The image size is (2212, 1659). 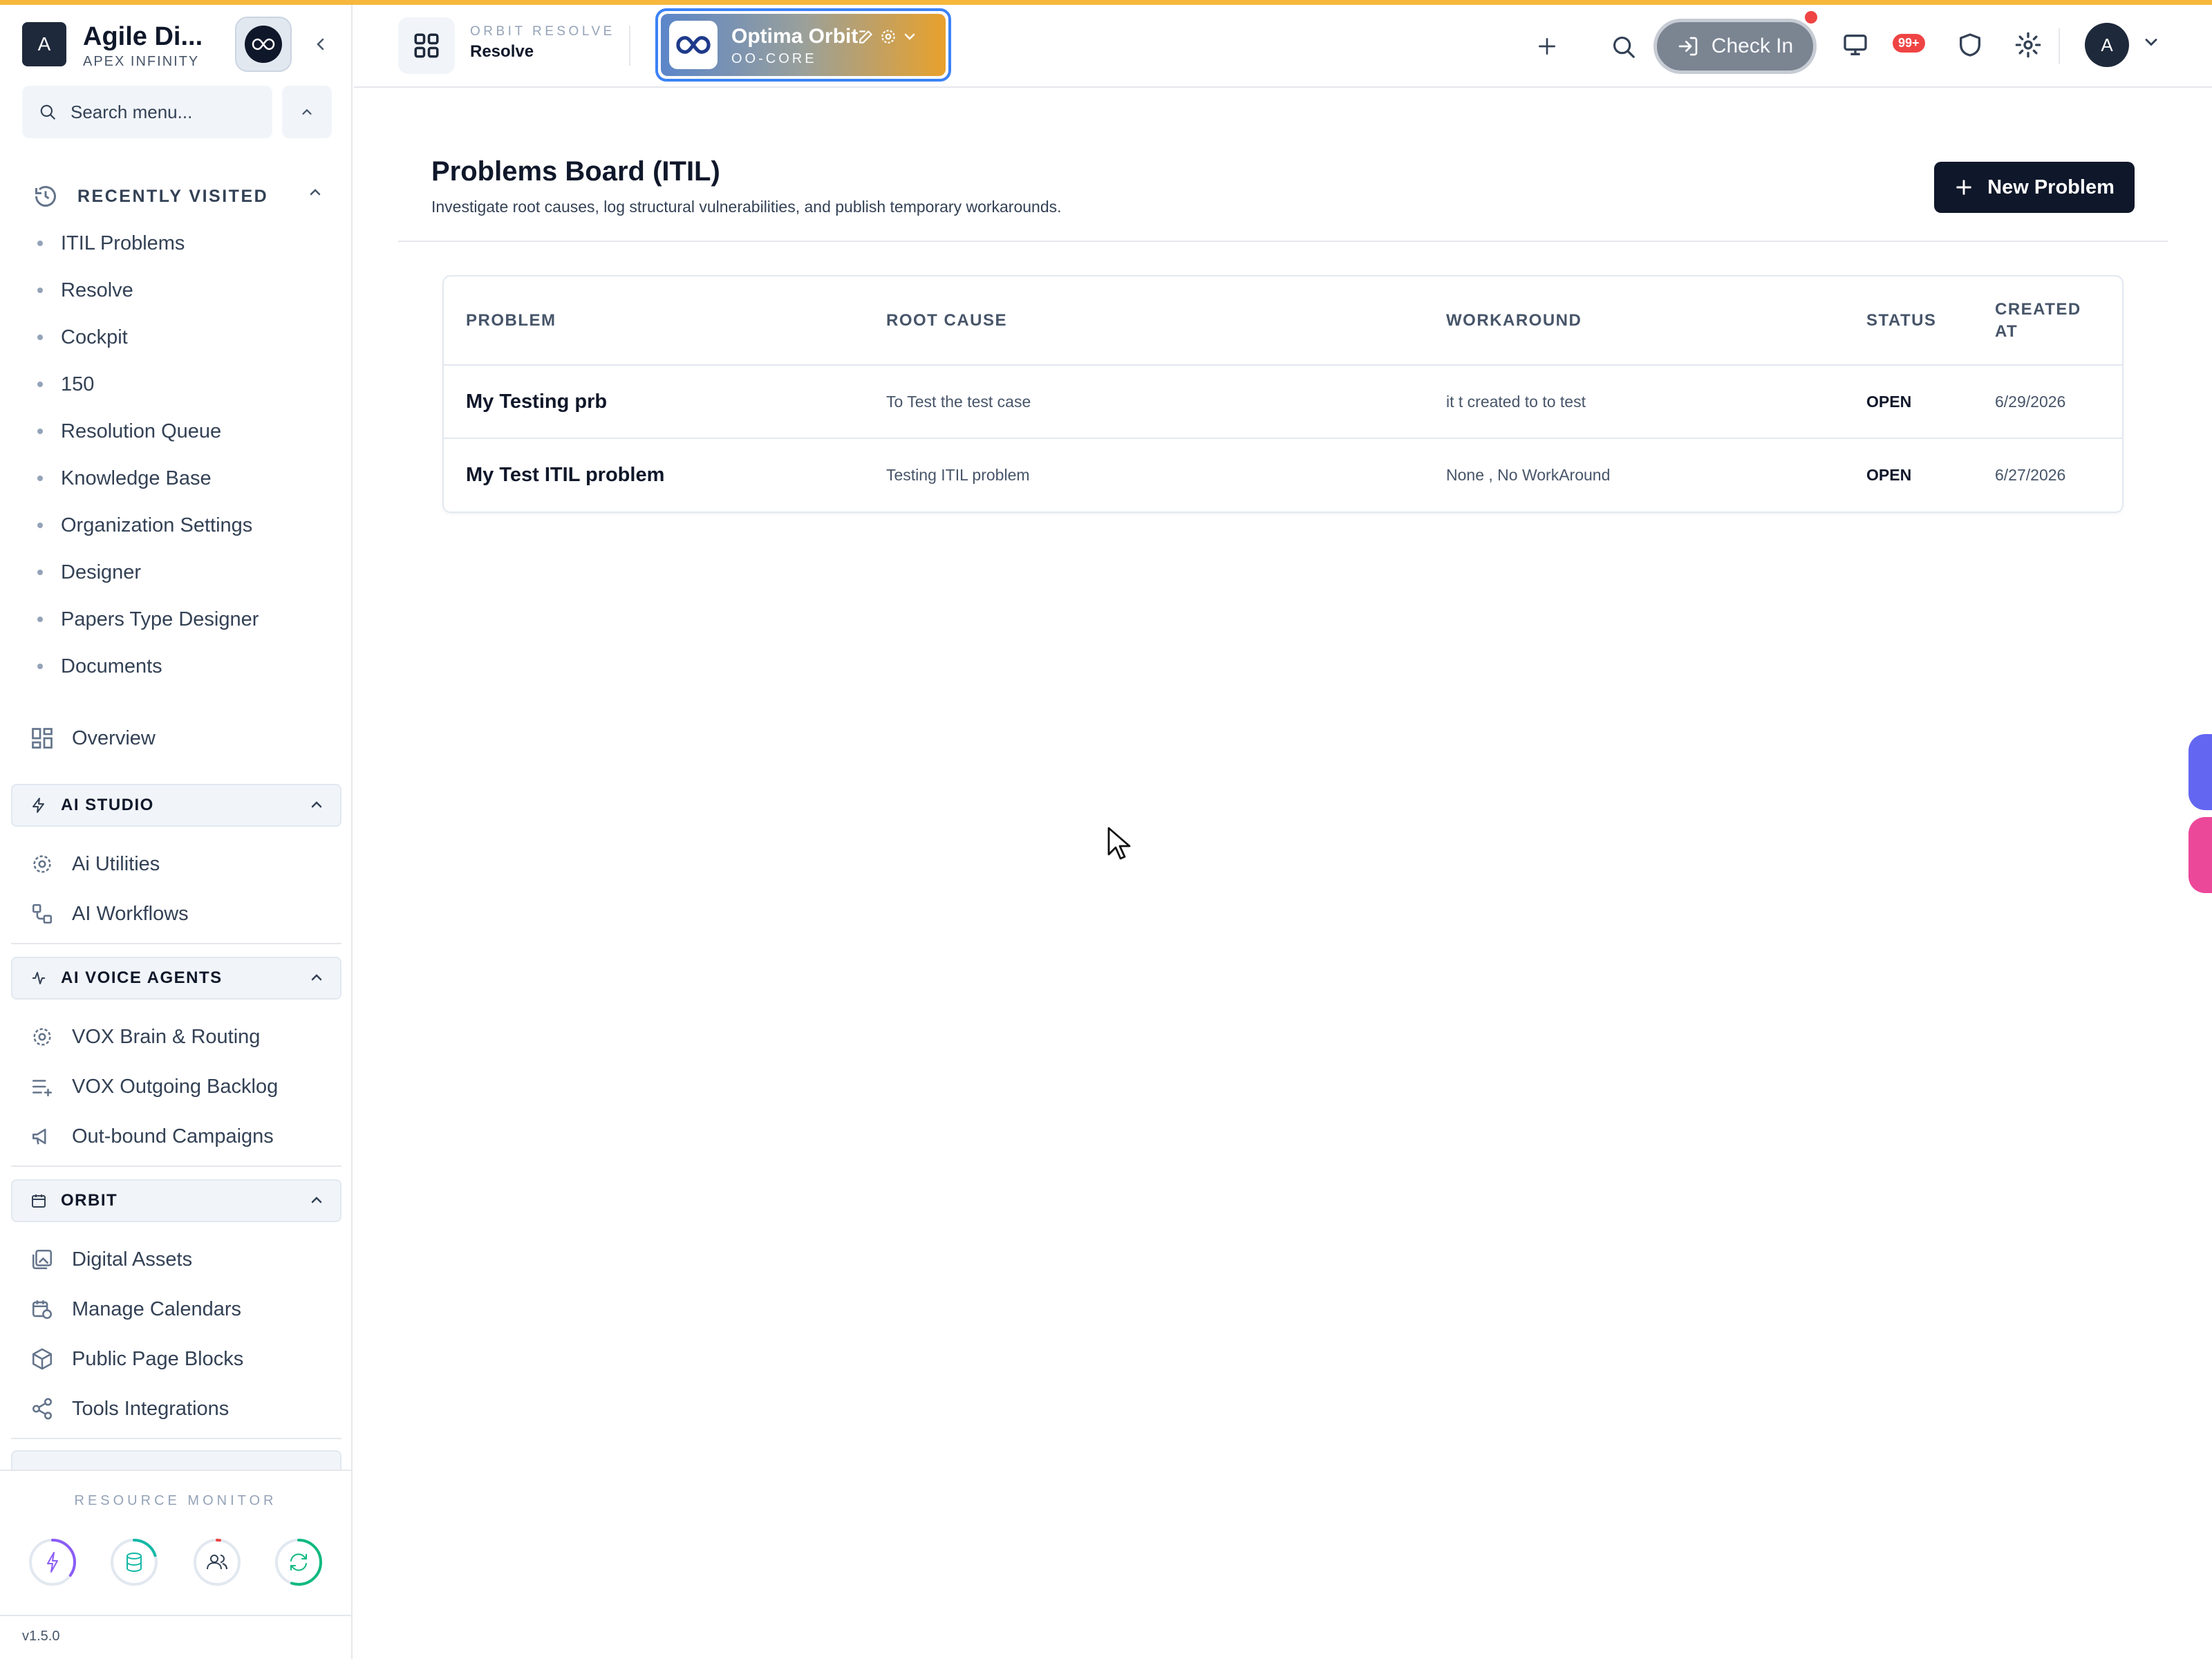 I want to click on brand-subtitle: APEX INFINITY, so click(x=141, y=61).